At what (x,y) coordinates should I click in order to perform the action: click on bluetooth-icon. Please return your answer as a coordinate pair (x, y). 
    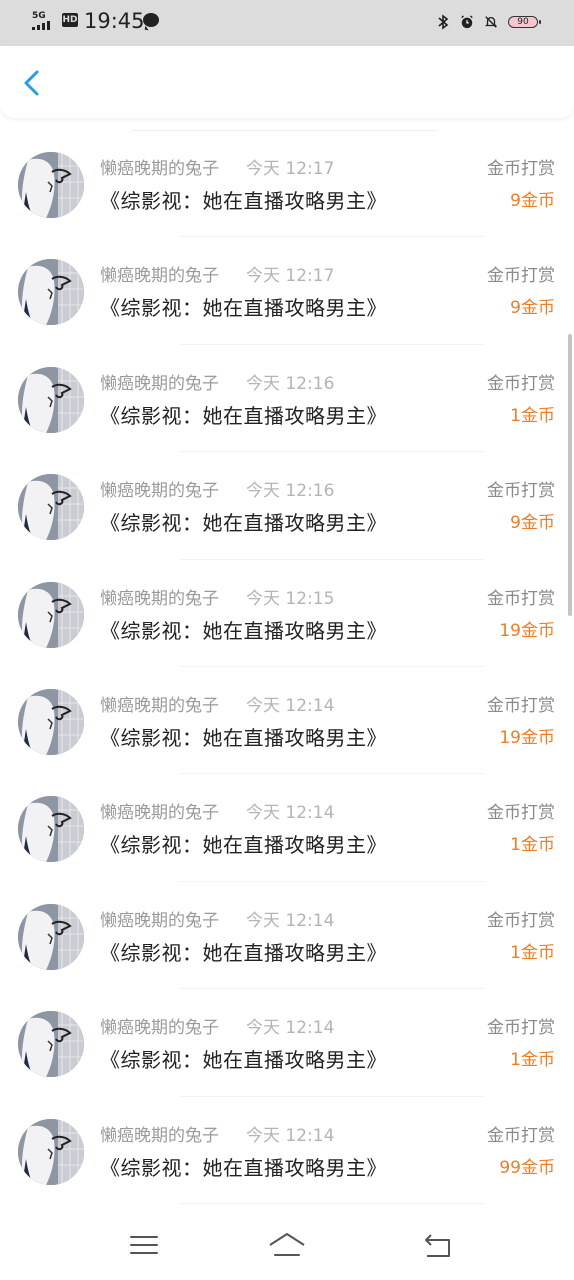
    Looking at the image, I should click on (443, 22).